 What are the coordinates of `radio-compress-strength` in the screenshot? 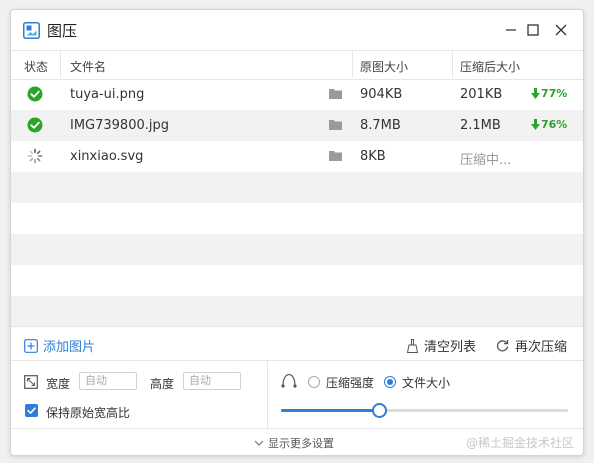 It's located at (314, 382).